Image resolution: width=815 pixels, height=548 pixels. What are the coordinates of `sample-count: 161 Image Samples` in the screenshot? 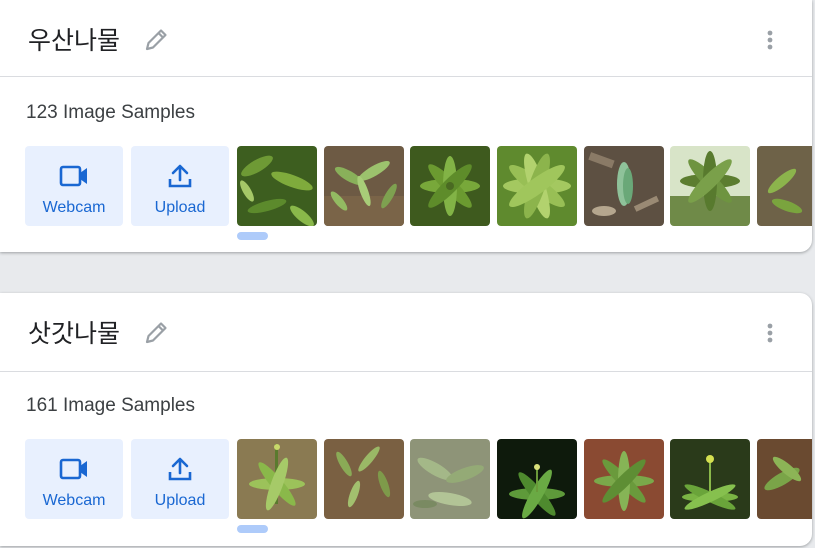 It's located at (110, 405).